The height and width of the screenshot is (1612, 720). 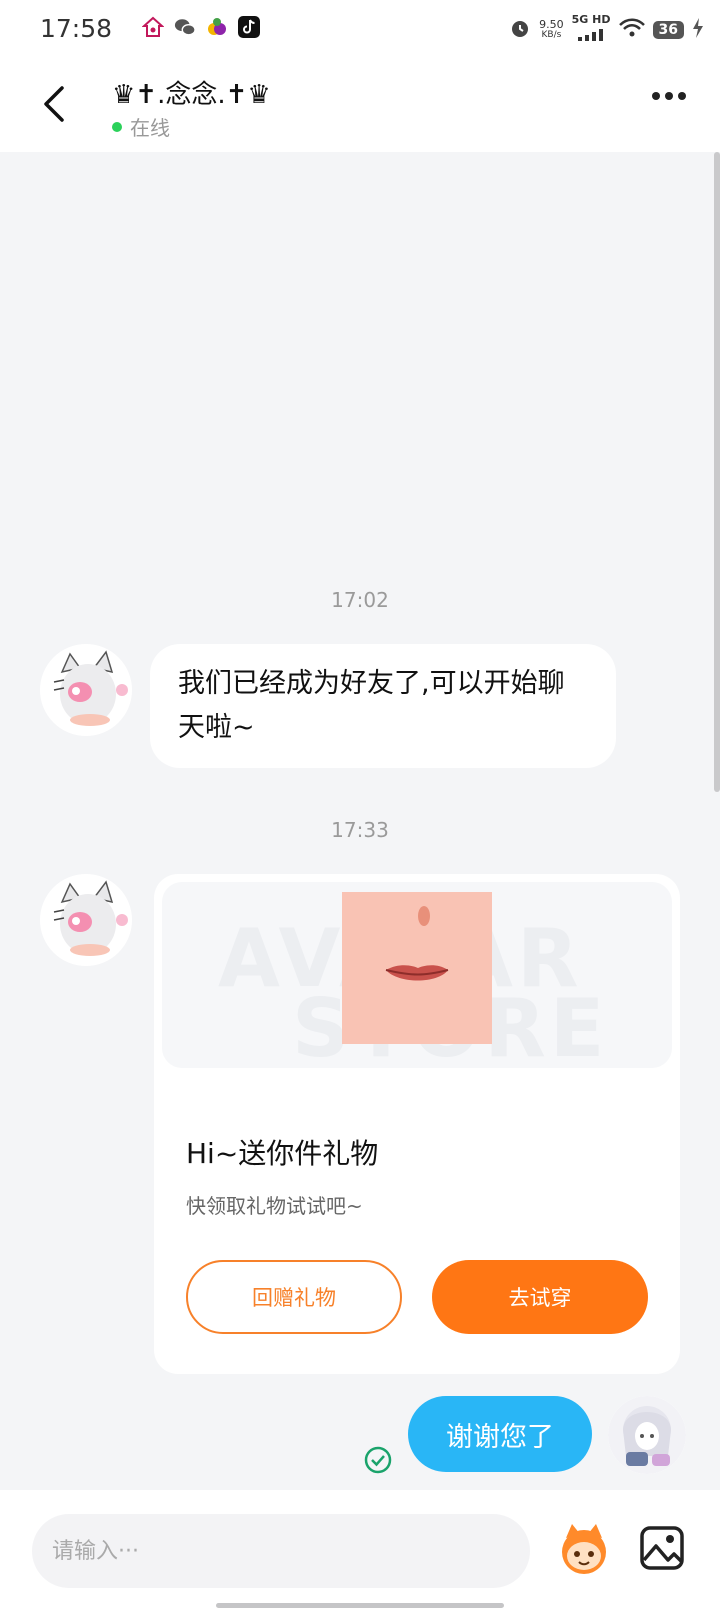 I want to click on gift-item-image, so click(x=417, y=968).